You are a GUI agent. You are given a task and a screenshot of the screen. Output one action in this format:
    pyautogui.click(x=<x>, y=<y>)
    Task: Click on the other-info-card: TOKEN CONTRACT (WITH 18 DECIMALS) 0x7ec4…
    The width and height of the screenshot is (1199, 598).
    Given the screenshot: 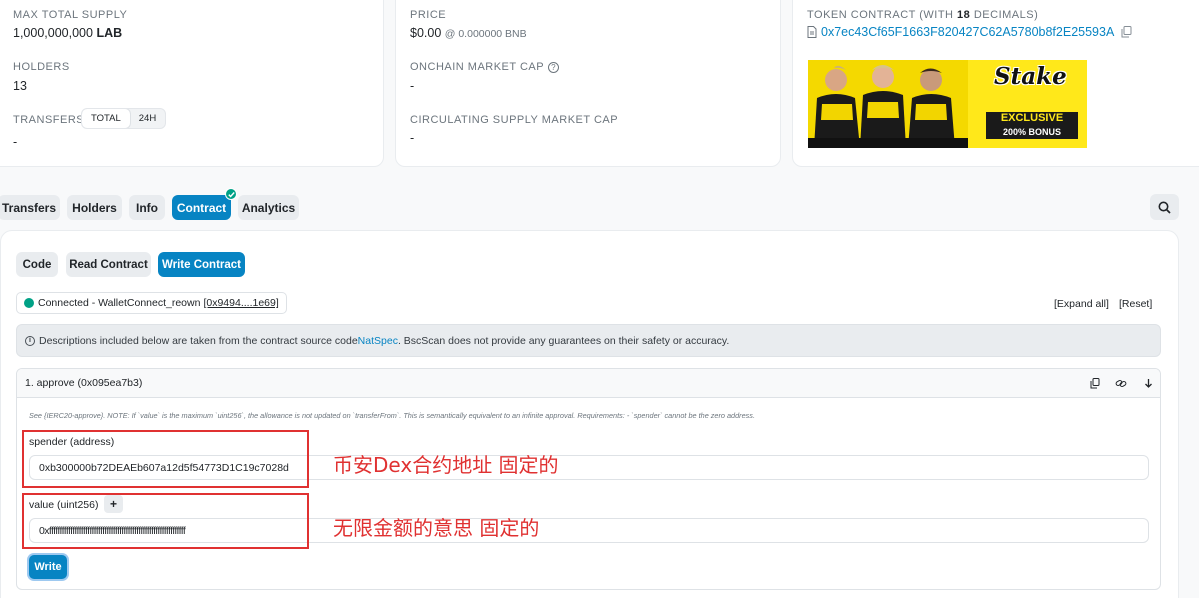 What is the action you would take?
    pyautogui.click(x=995, y=83)
    